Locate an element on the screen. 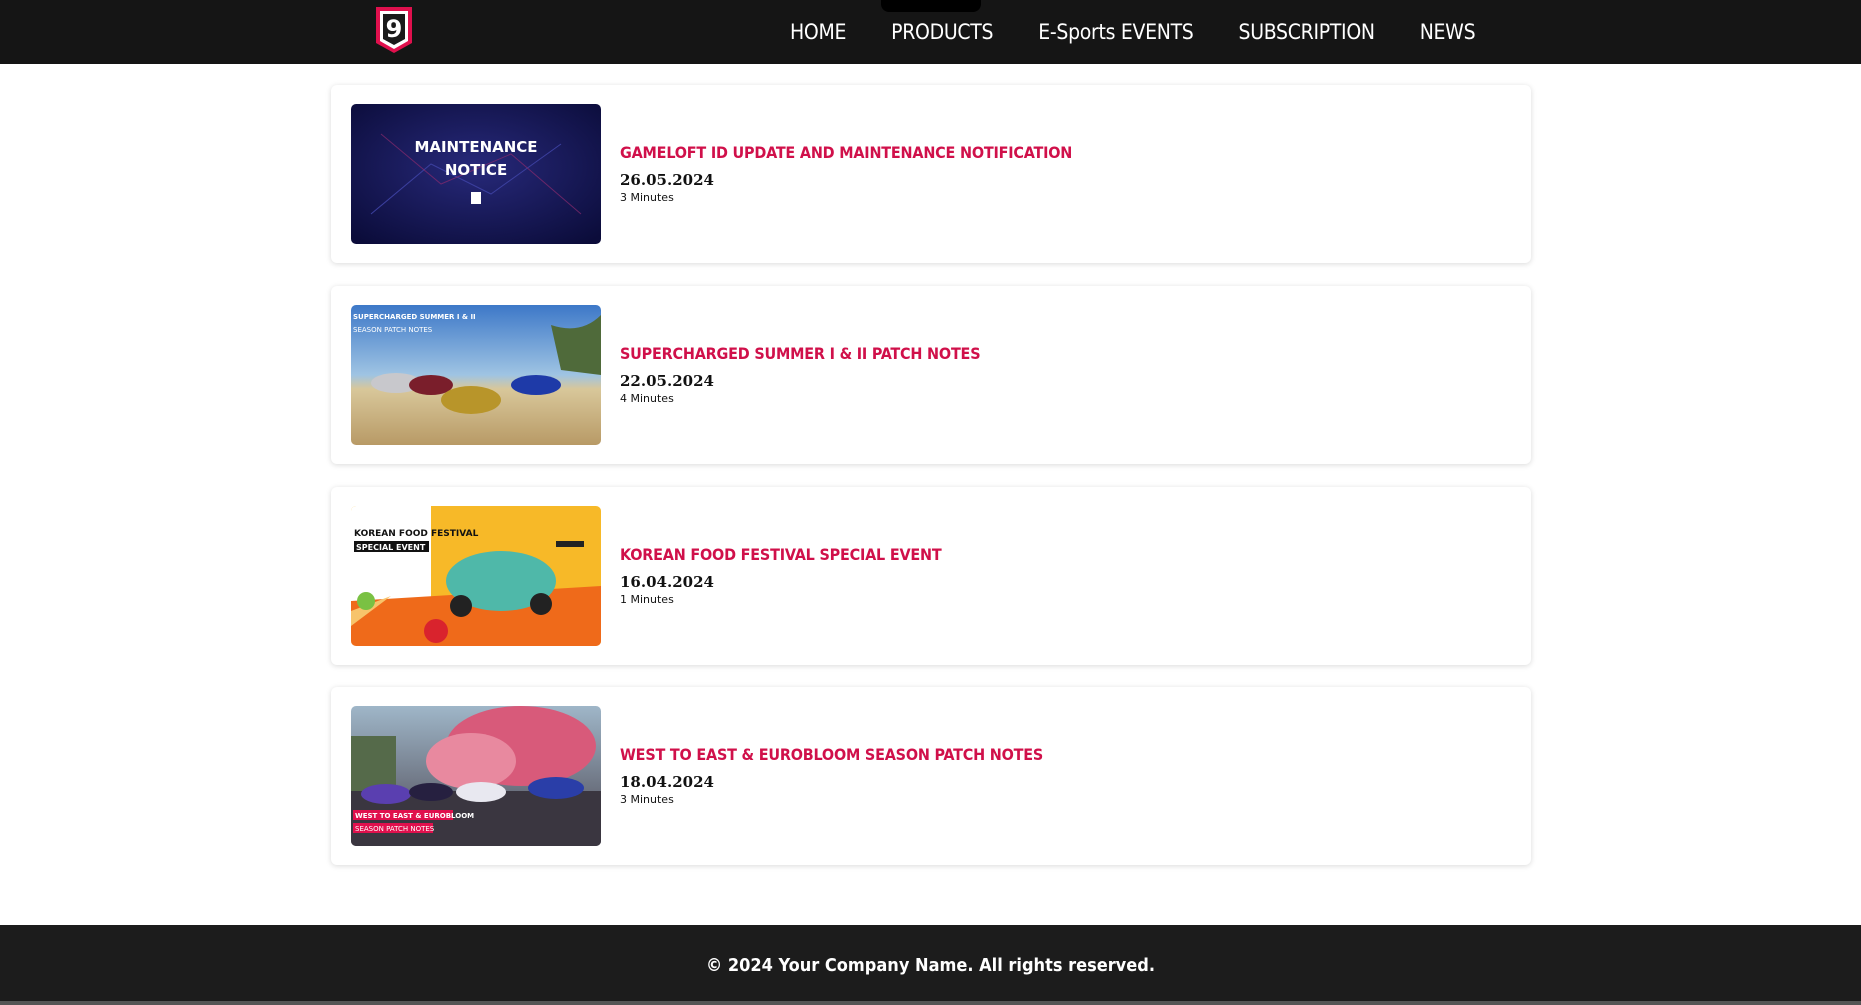 This screenshot has height=1005, width=1861. news-date: 16.04.2024 is located at coordinates (667, 582).